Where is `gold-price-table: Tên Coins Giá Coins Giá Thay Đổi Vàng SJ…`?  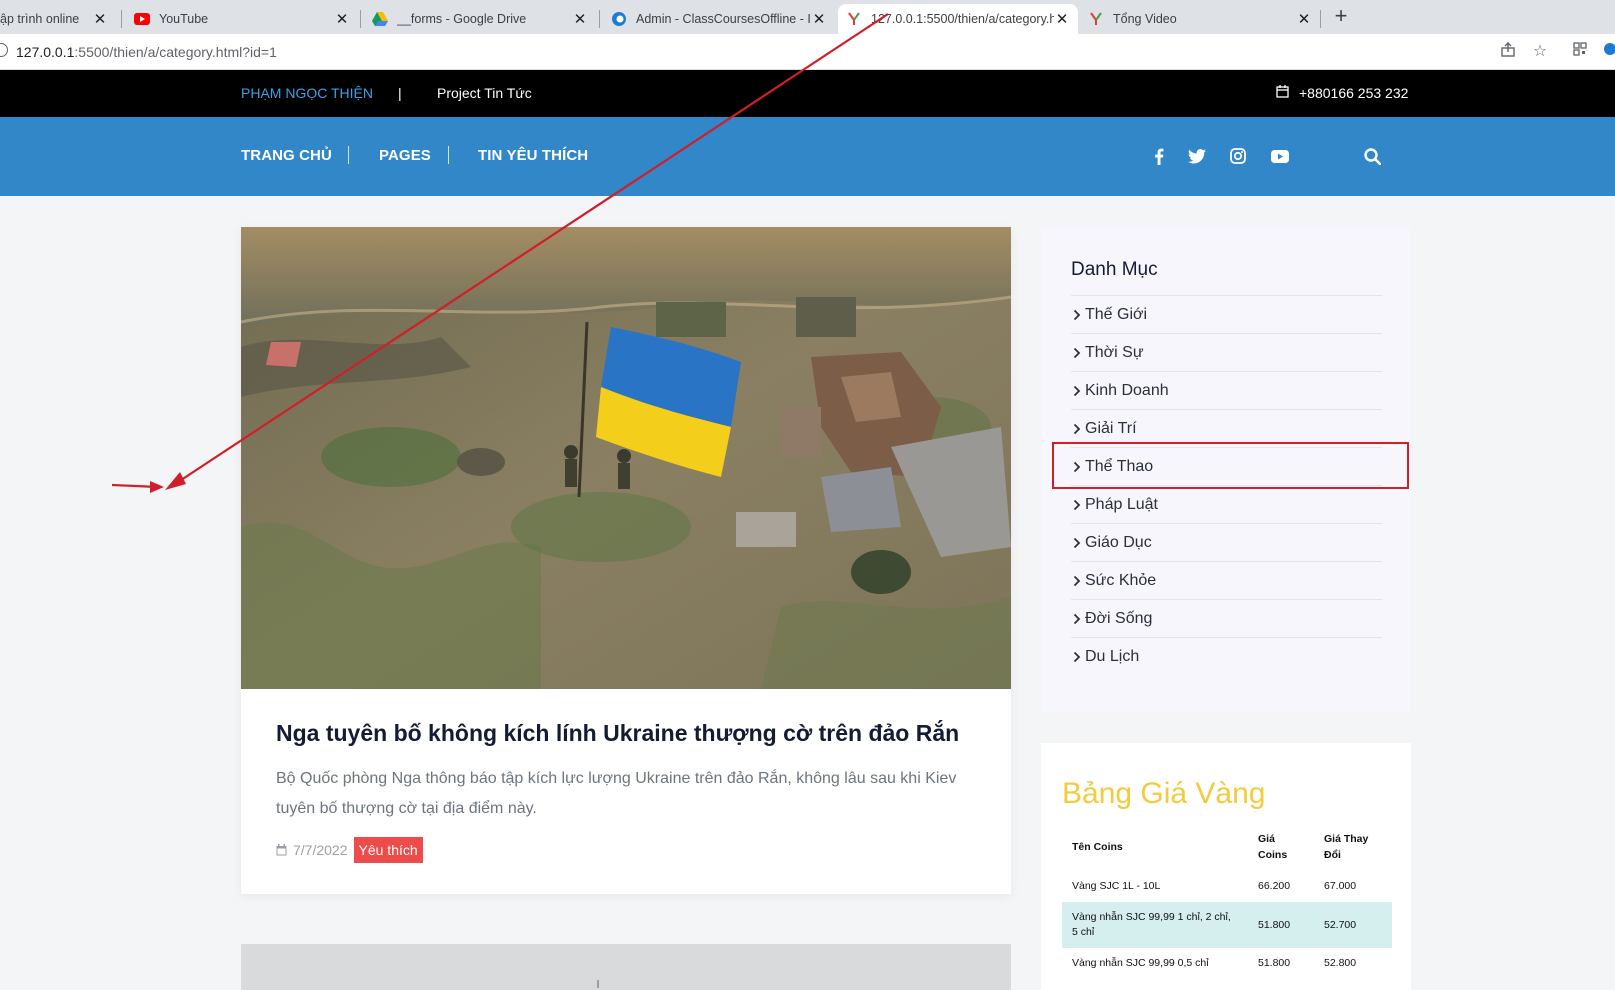 gold-price-table: Tên Coins Giá Coins Giá Thay Đổi Vàng SJ… is located at coordinates (1227, 901).